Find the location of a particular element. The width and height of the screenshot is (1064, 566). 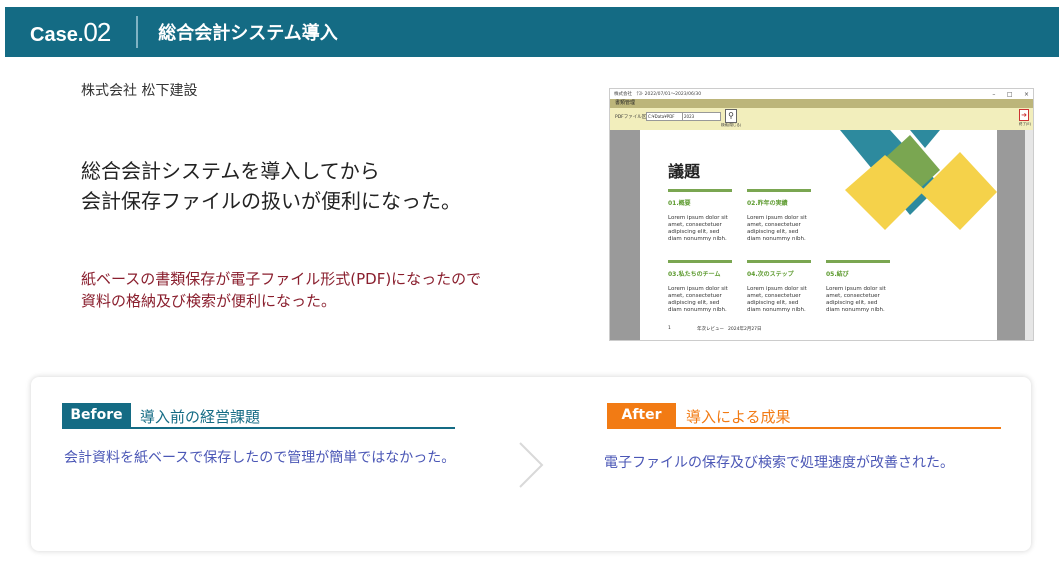

description-line-2: 資料の格納及び検索が便利になった。 is located at coordinates (209, 301).